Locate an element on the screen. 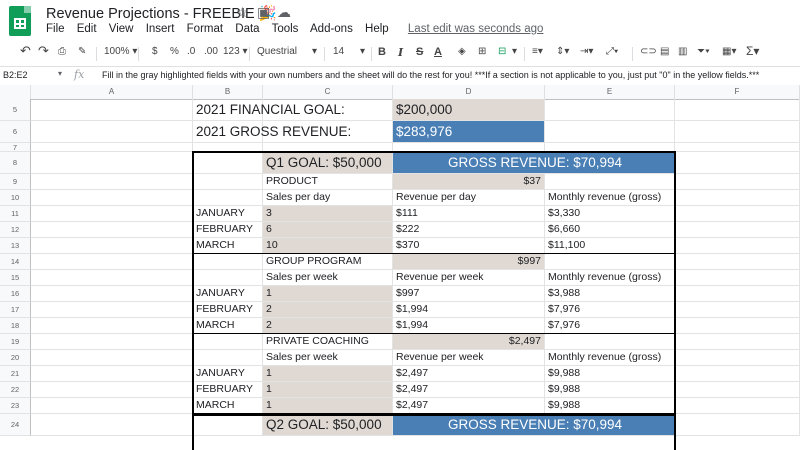 This screenshot has height=450, width=800. row-header-20: 20 is located at coordinates (15, 358).